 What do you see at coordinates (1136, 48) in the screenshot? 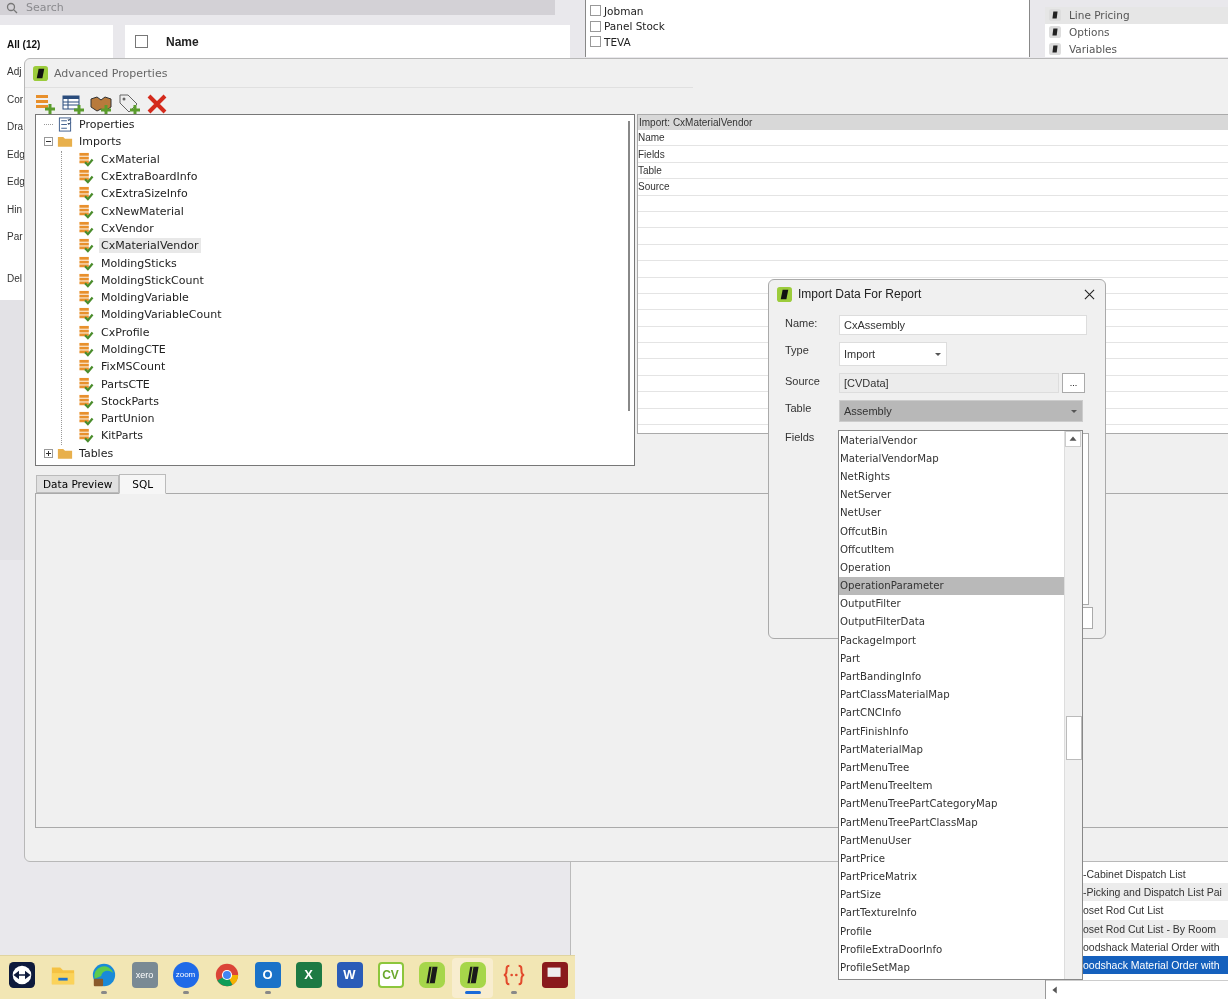
I see `nav-item: Variables` at bounding box center [1136, 48].